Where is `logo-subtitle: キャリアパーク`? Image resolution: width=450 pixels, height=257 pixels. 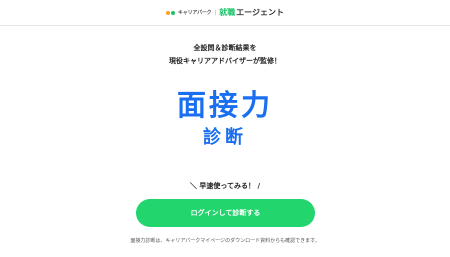 logo-subtitle: キャリアパーク is located at coordinates (194, 13).